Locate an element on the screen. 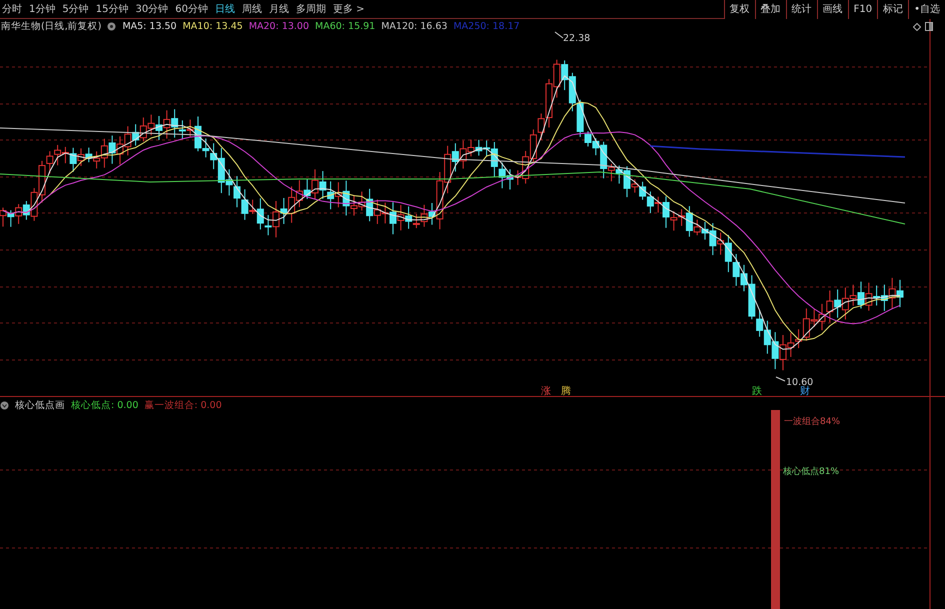  panel-icon is located at coordinates (929, 26).